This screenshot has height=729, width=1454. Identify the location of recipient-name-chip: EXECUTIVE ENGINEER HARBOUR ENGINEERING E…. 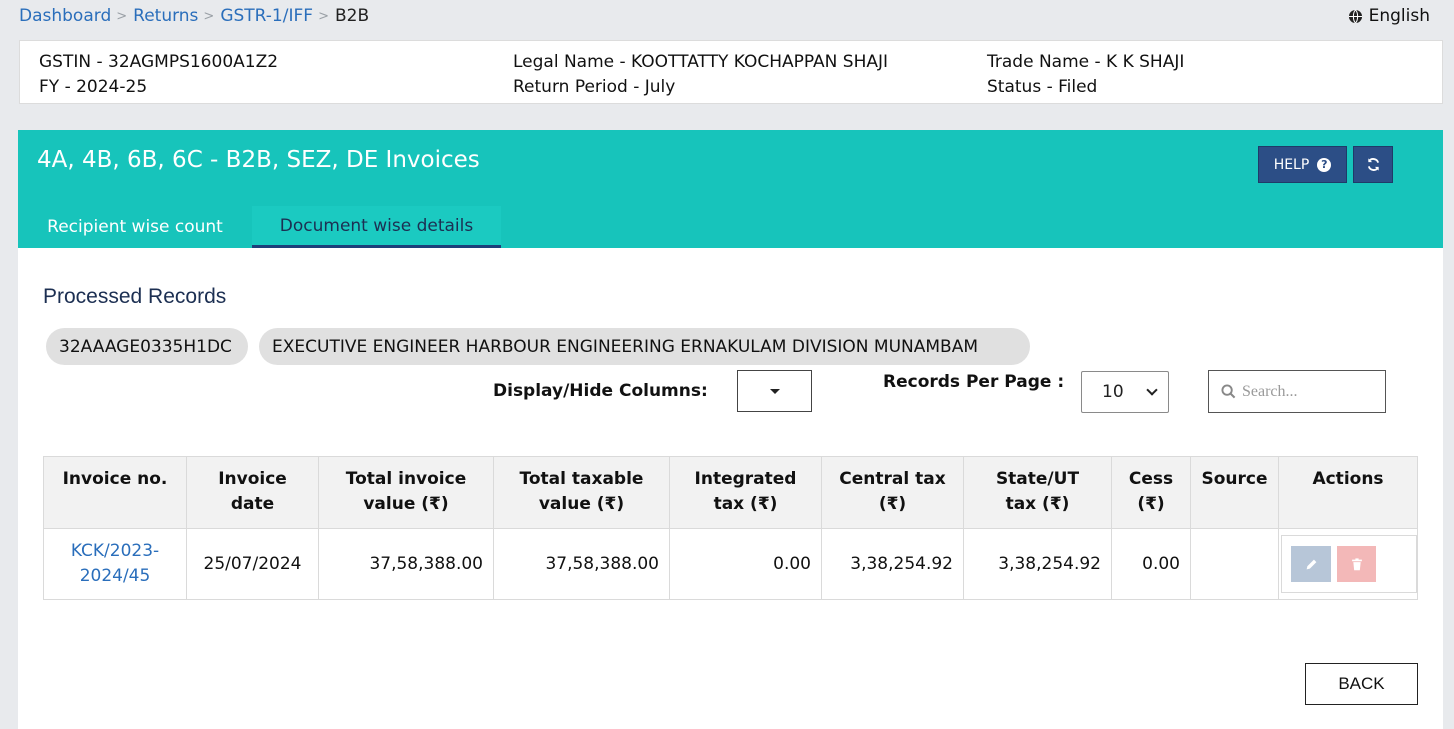
(644, 346).